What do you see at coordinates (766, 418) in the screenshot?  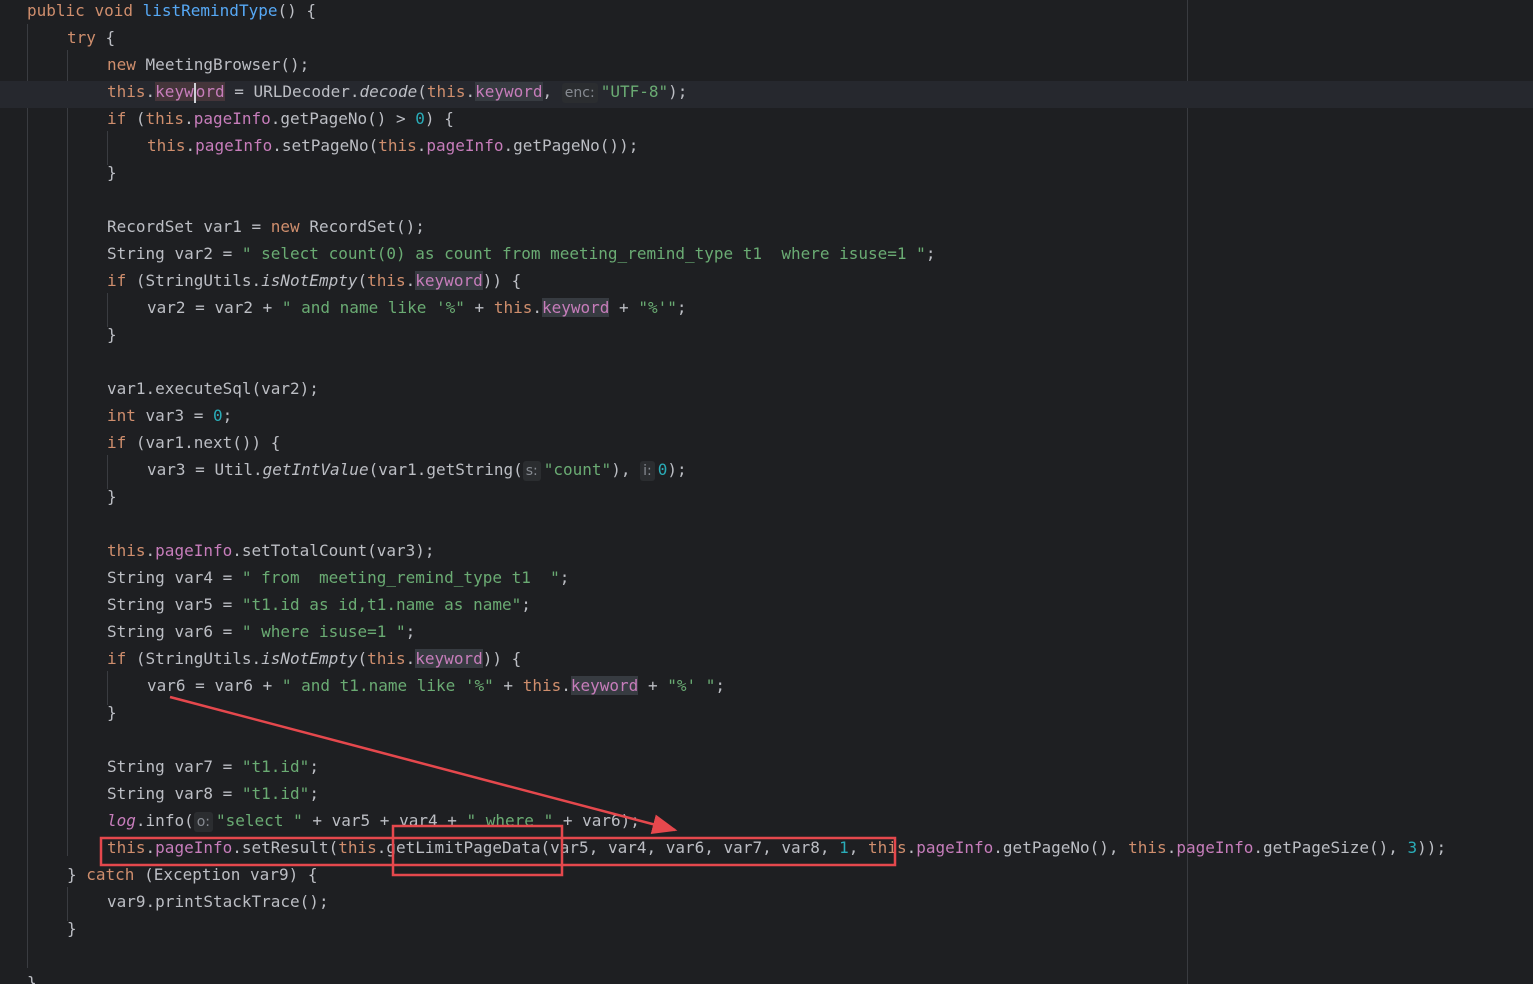 I see `code-line: int var3 = 0;` at bounding box center [766, 418].